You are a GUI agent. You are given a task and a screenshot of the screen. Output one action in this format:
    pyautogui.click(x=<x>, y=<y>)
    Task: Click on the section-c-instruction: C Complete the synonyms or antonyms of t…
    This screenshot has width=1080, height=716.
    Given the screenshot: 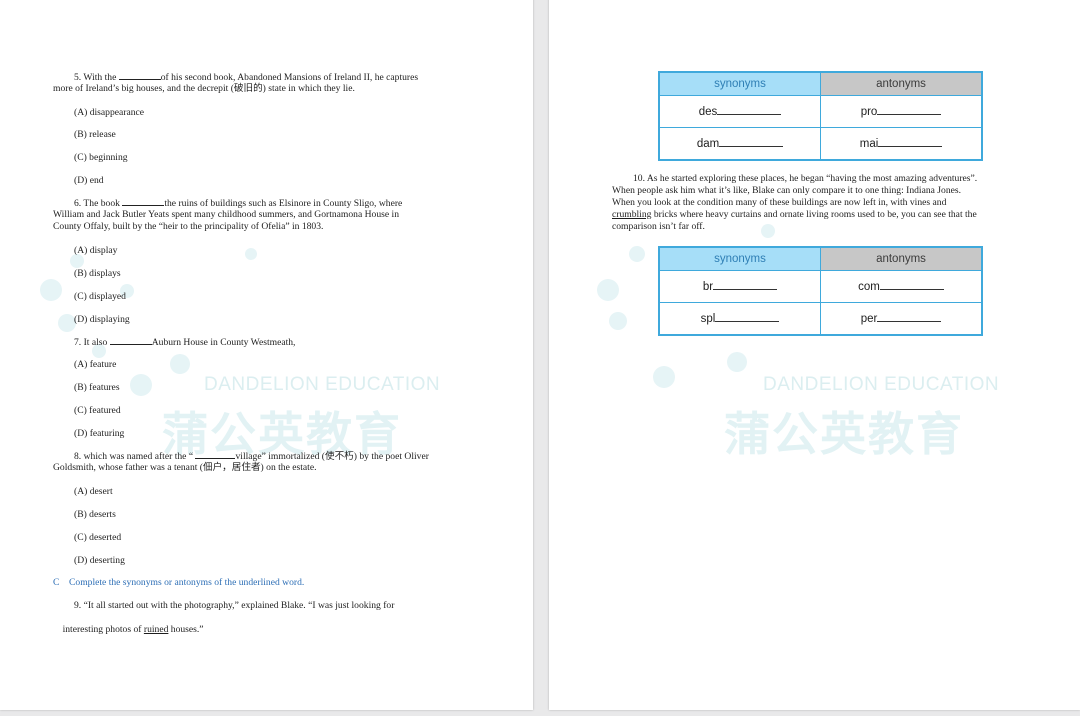 What is the action you would take?
    pyautogui.click(x=179, y=582)
    